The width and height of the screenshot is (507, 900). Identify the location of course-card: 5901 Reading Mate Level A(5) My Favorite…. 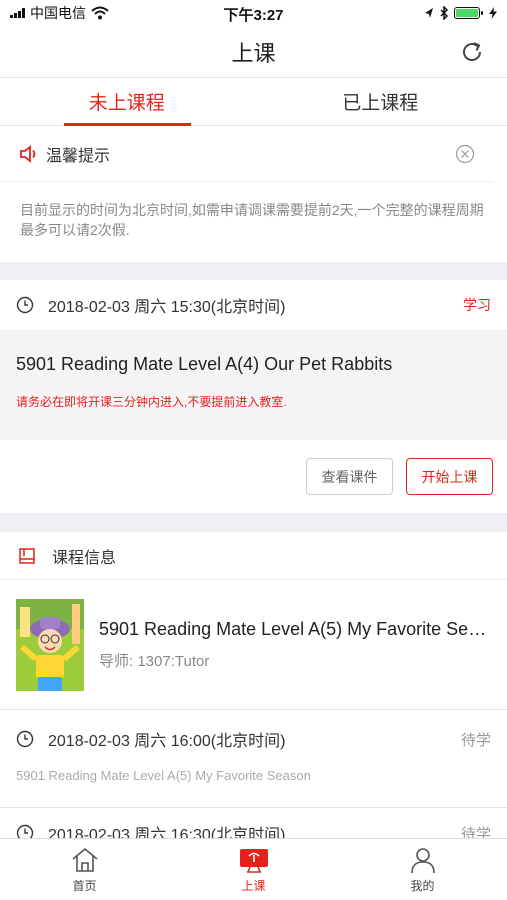
(253, 645).